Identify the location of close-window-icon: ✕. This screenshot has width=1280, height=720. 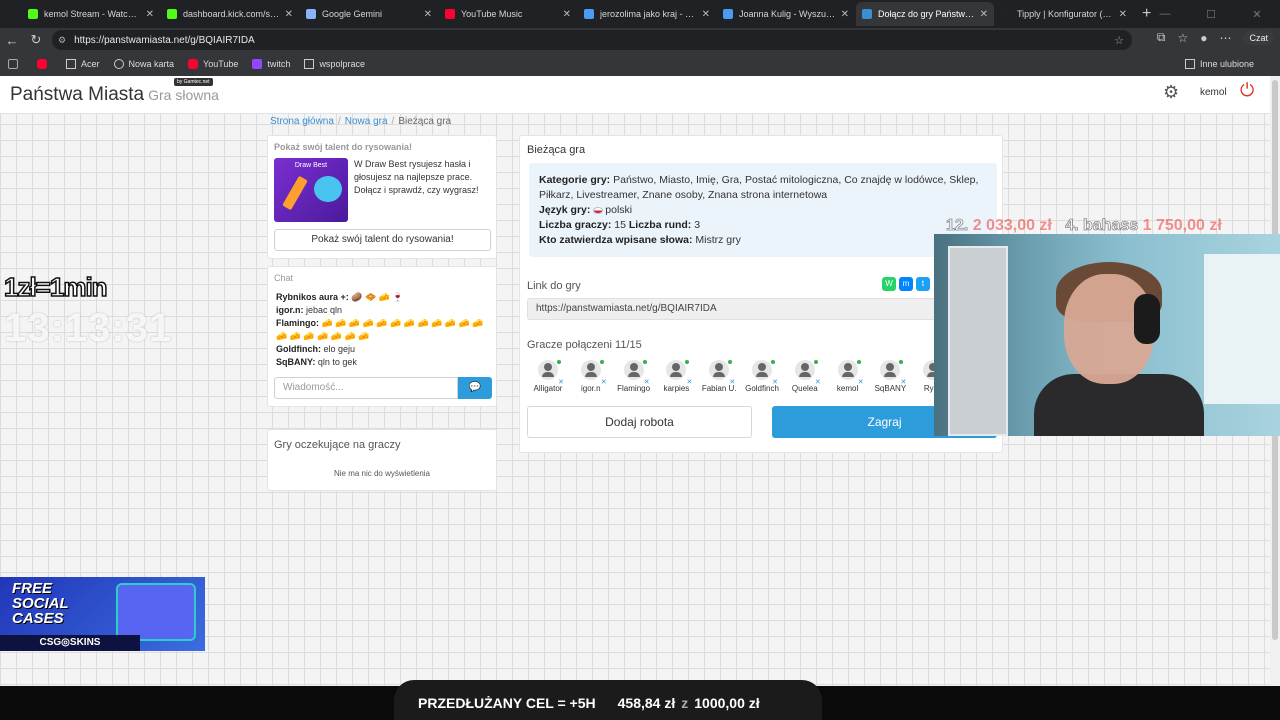
(1257, 14).